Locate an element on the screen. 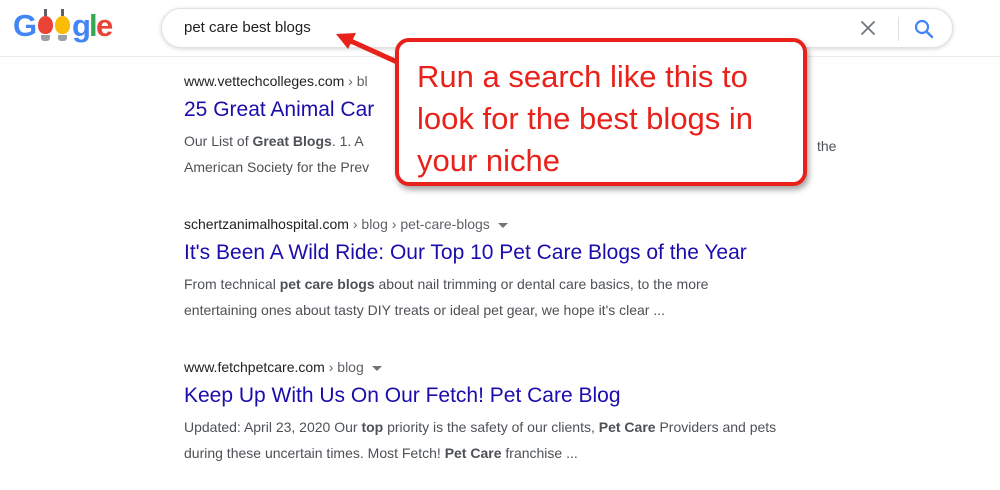  snippet-text: Our List of is located at coordinates (218, 141).